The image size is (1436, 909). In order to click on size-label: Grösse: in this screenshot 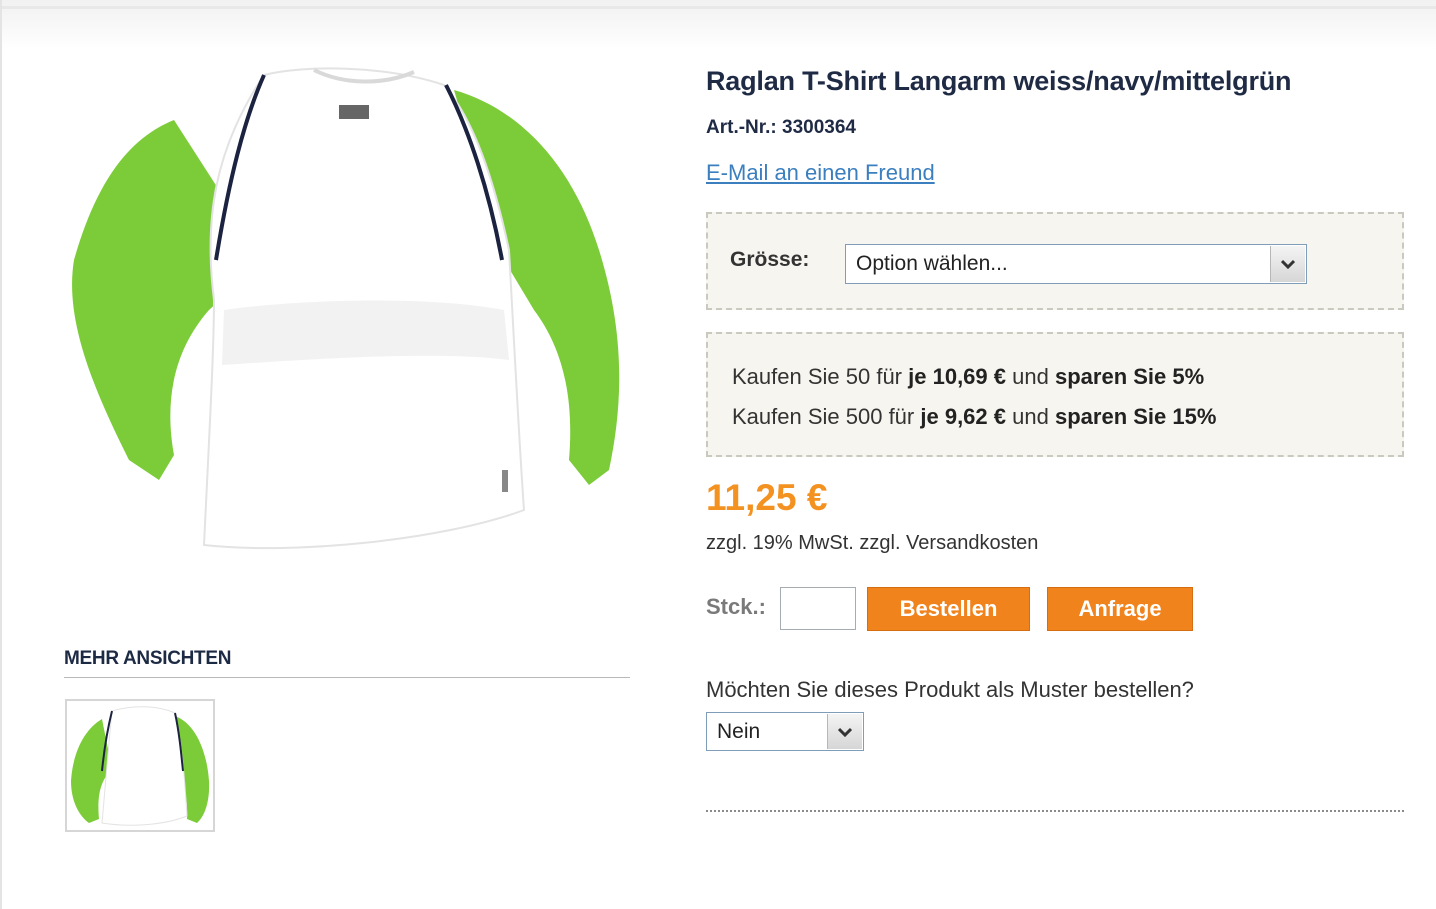, I will do `click(770, 259)`.